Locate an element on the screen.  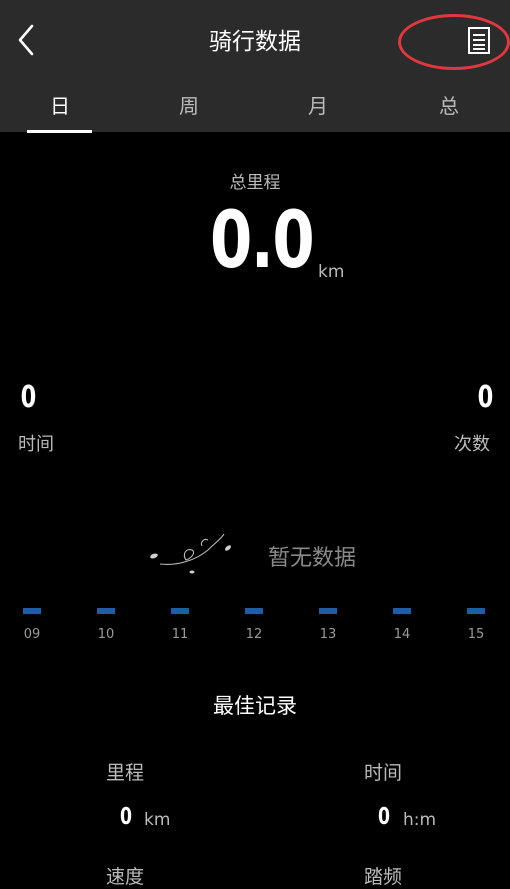
empty-leaves-icon is located at coordinates (190, 553).